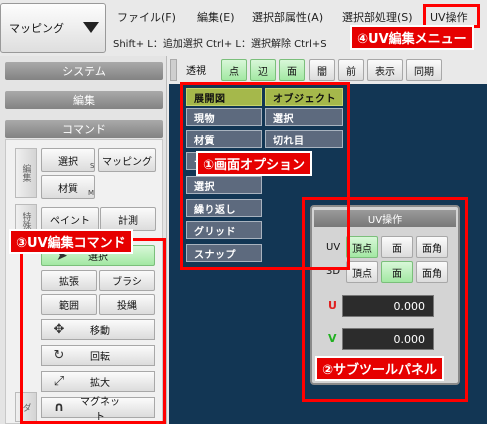  I want to click on annotation-uv-command: ③UV編集コマンド, so click(71, 241).